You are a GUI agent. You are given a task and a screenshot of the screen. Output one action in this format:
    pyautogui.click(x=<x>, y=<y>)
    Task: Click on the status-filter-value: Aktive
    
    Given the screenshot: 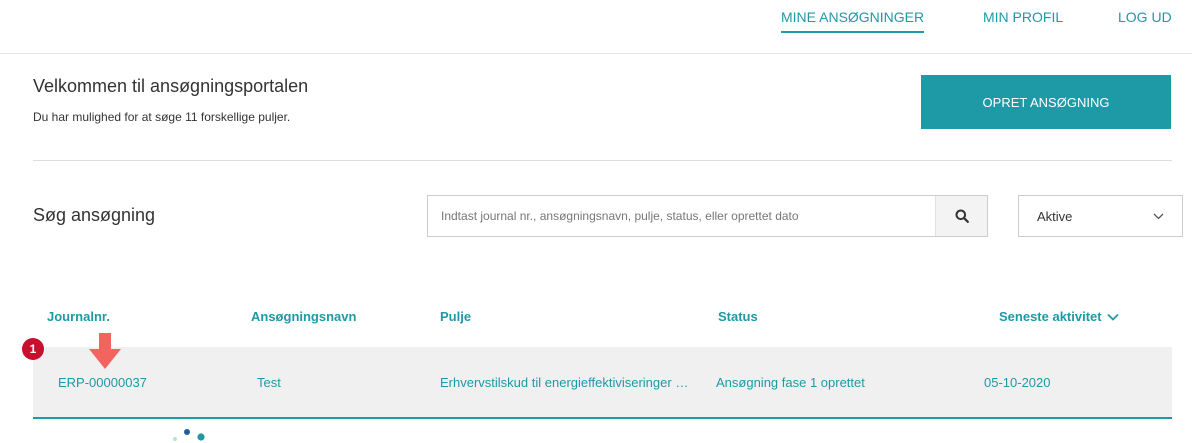 What is the action you would take?
    pyautogui.click(x=1055, y=216)
    